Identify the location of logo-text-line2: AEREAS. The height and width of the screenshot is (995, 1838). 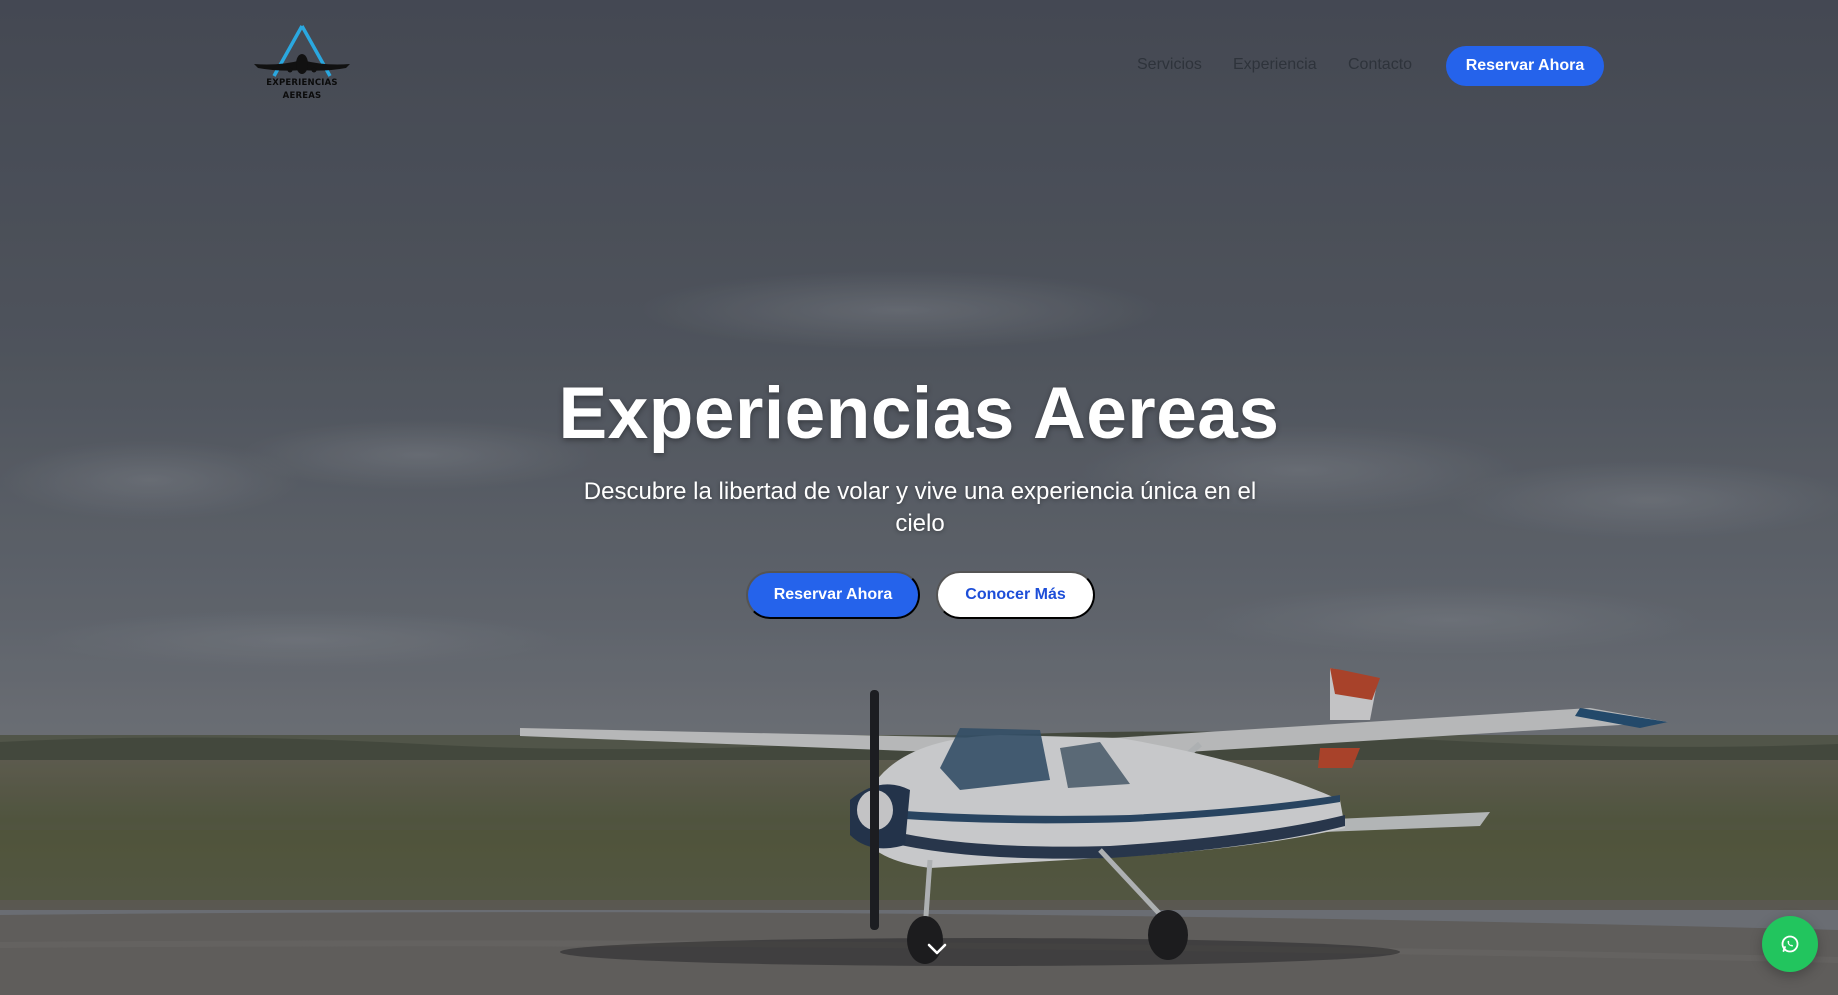
(302, 96).